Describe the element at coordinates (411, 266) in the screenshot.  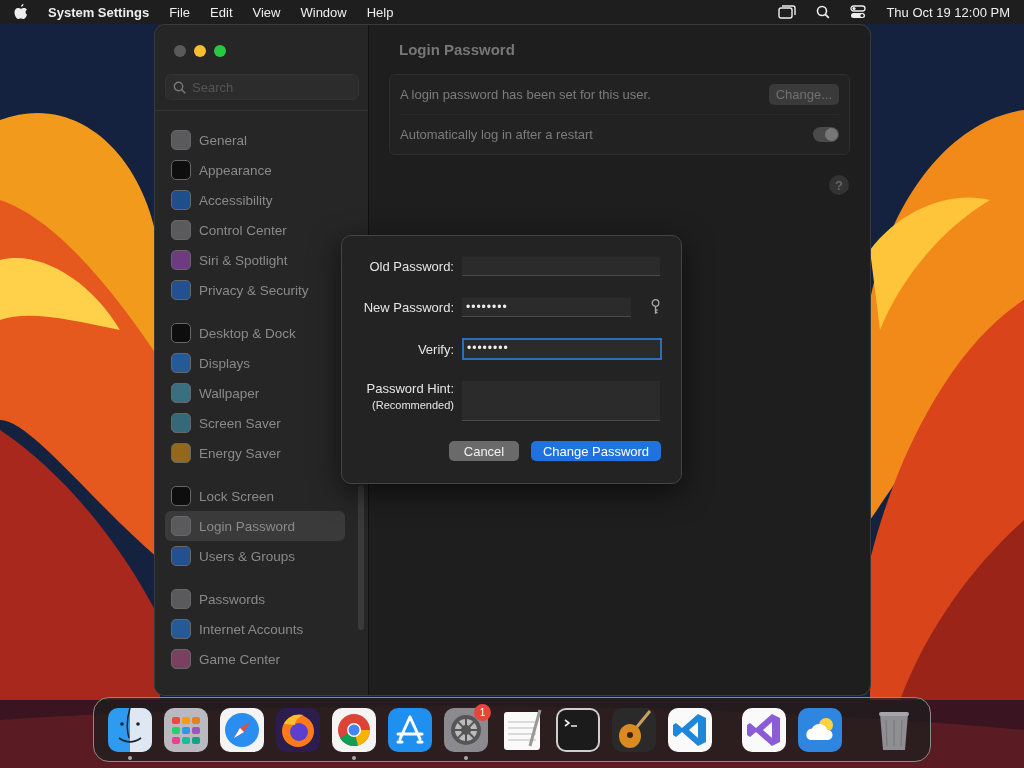
I see `field-label: Old Password:` at that location.